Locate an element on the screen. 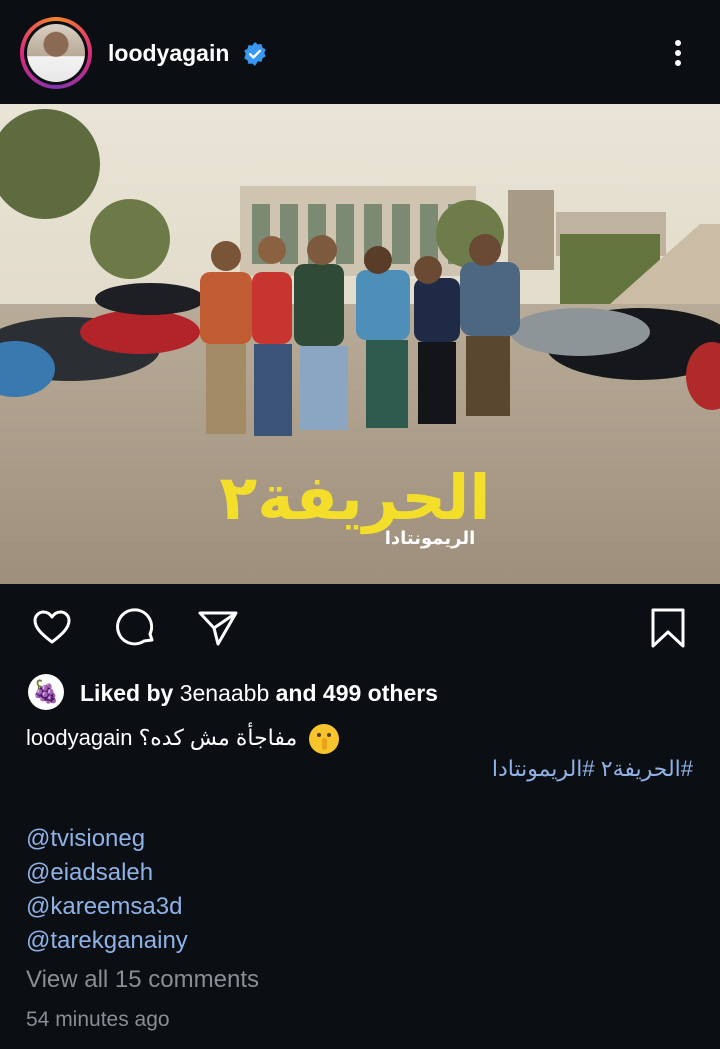  post-username: loodyagain is located at coordinates (168, 53).